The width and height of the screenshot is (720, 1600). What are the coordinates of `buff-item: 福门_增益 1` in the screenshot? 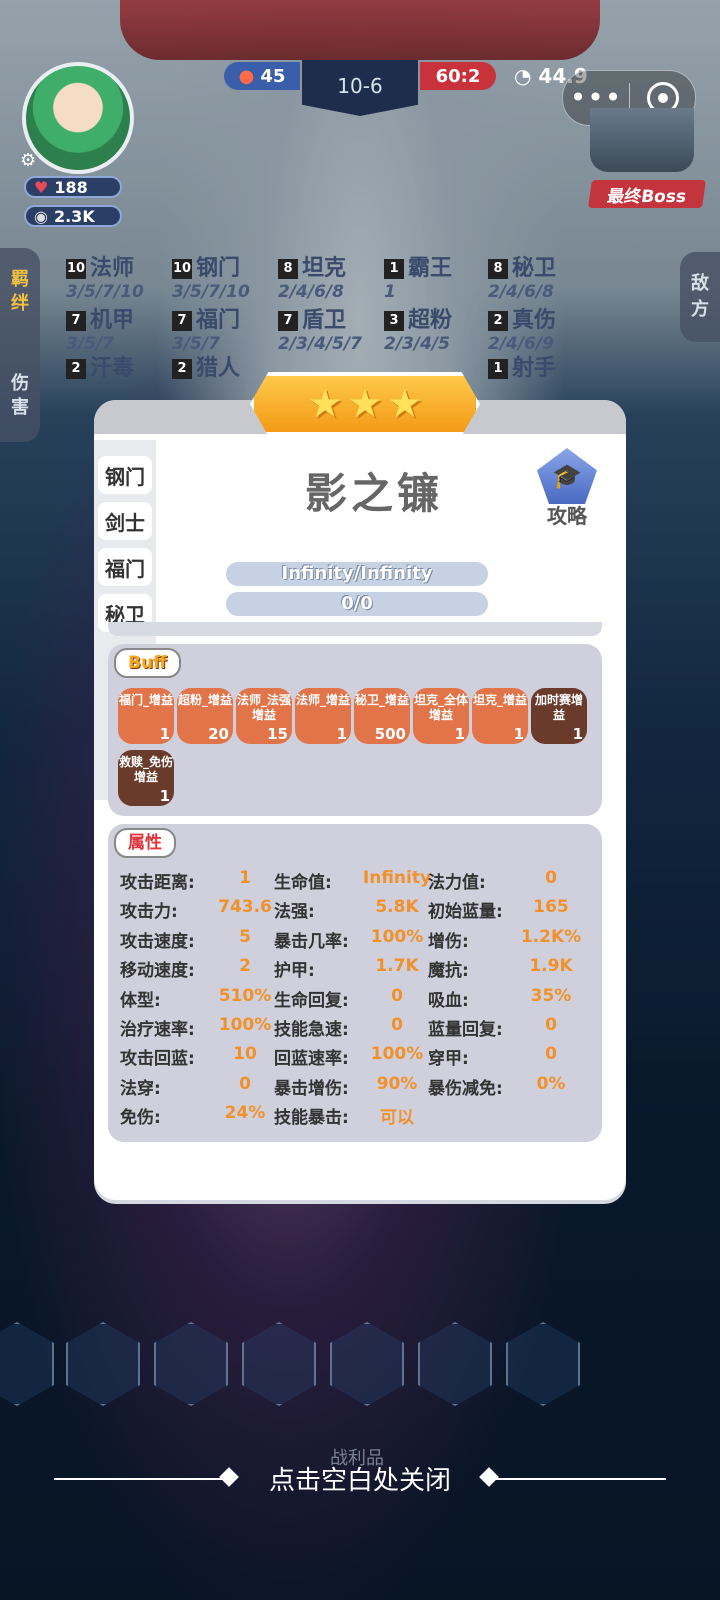 It's located at (146, 716).